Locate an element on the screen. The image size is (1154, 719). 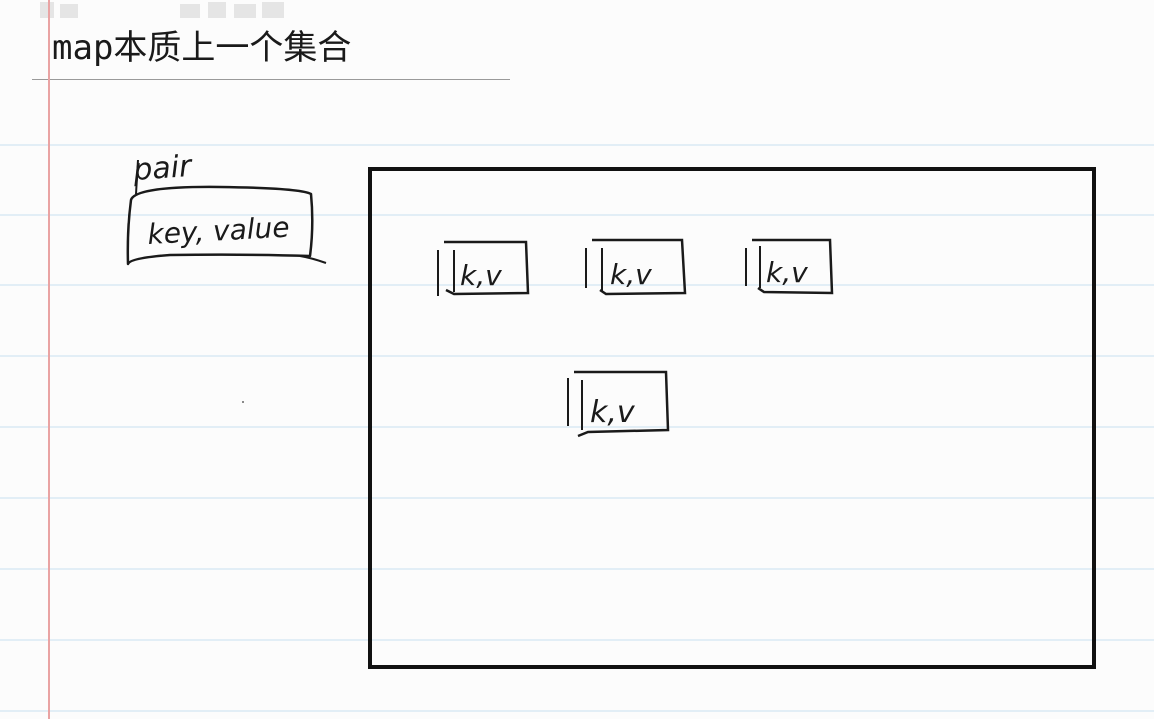
kv-entry-4: k,v is located at coordinates (618, 404).